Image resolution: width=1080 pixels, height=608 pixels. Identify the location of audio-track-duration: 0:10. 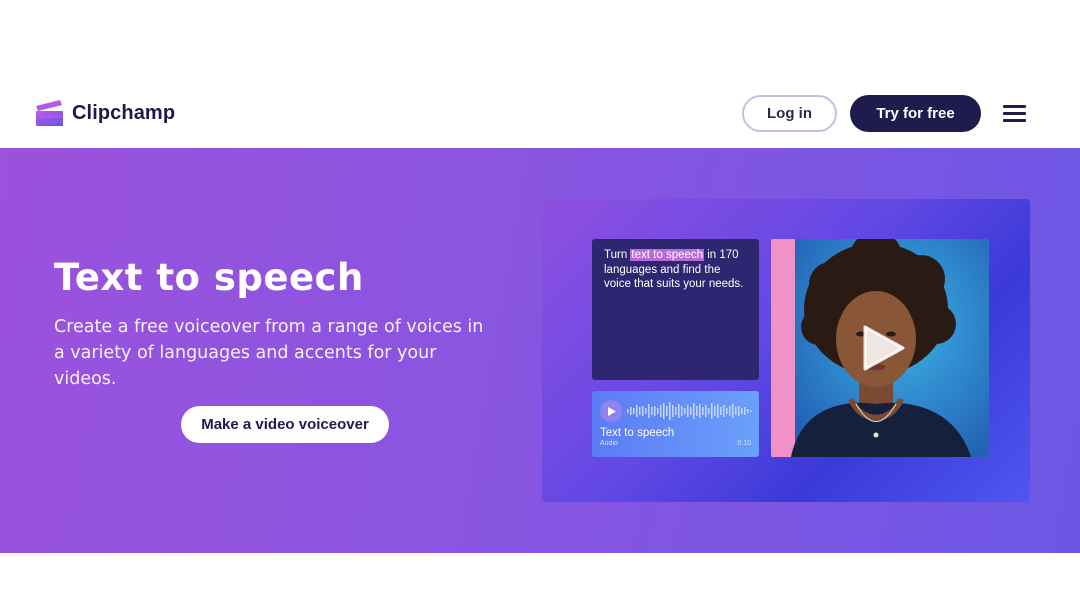
(744, 443).